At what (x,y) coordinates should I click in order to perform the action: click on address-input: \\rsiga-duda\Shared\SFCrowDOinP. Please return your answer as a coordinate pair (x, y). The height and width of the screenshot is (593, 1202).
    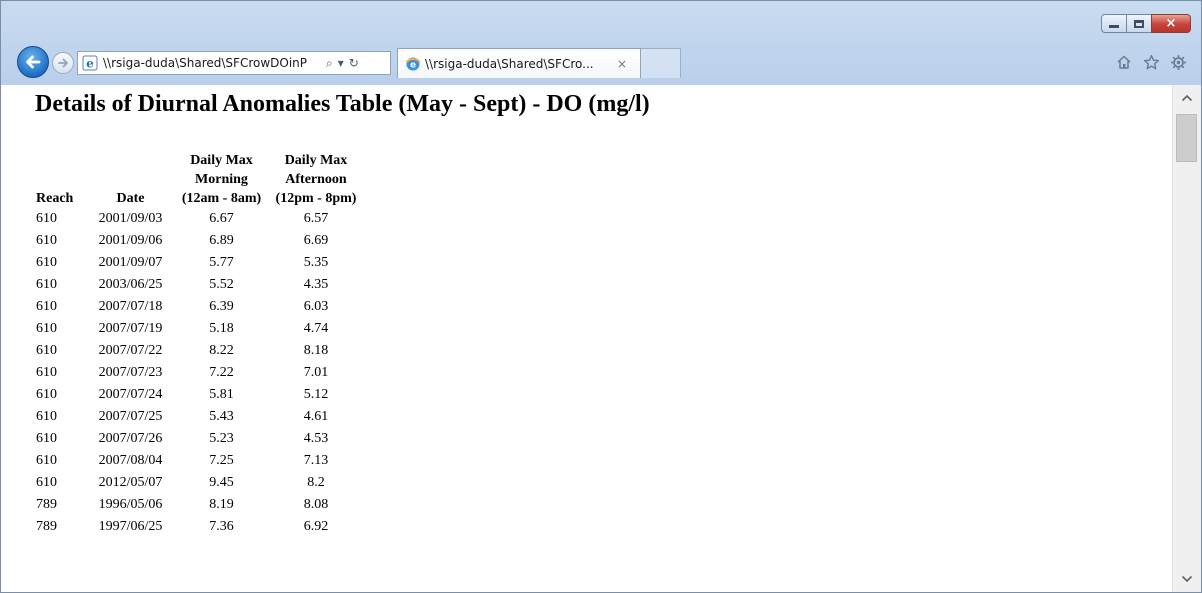
    Looking at the image, I should click on (212, 63).